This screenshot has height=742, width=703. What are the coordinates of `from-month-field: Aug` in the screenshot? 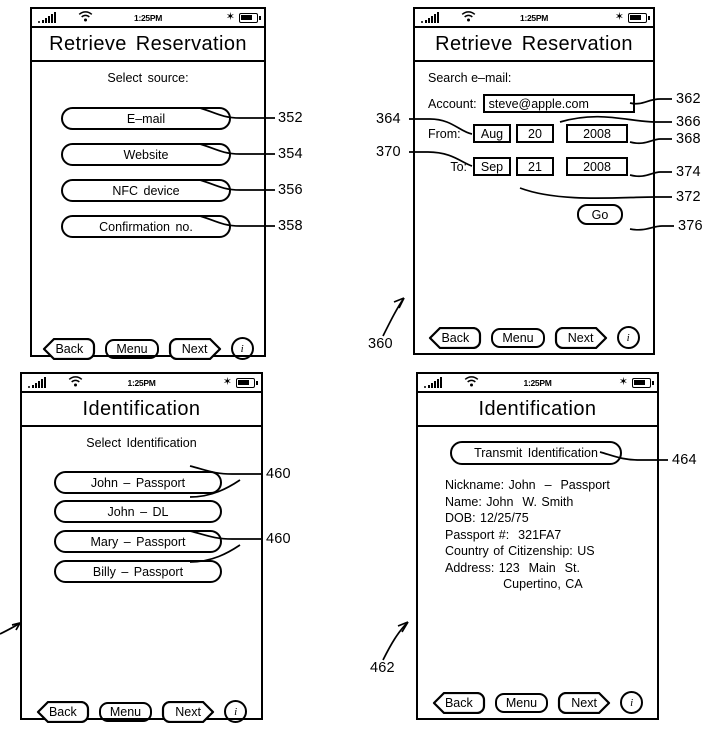 It's located at (492, 133).